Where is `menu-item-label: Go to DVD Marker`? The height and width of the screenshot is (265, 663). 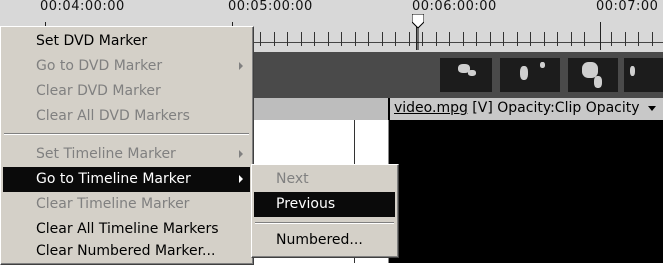 menu-item-label: Go to DVD Marker is located at coordinates (99, 66).